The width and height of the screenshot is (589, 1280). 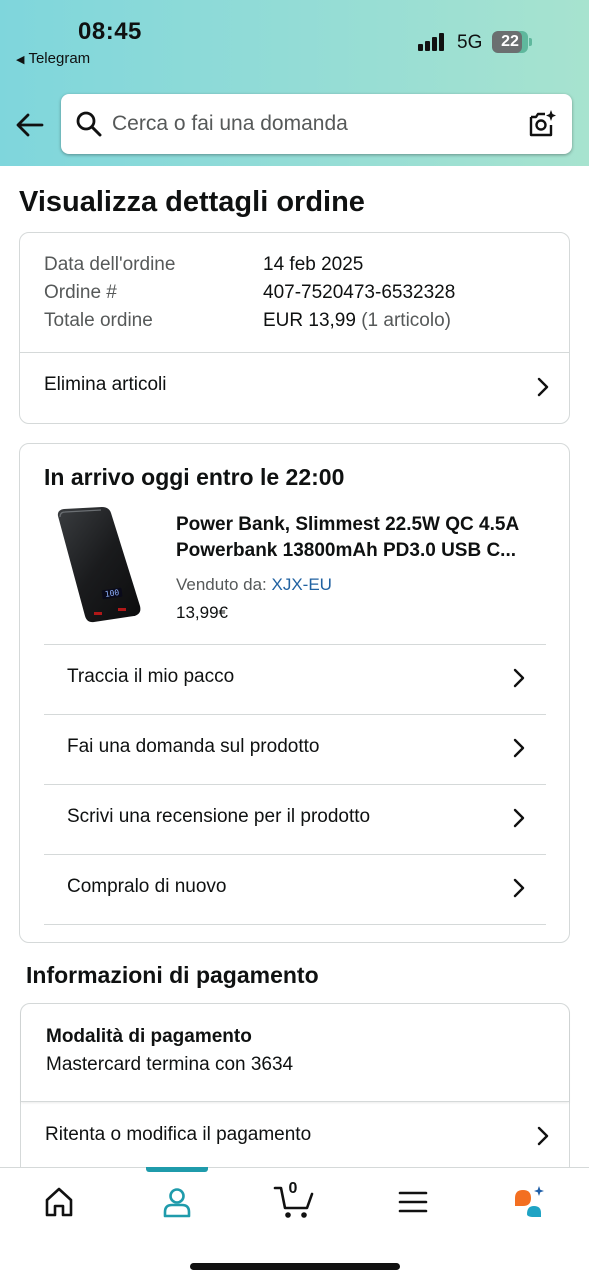 I want to click on order-total-label: Totale ordine, so click(x=98, y=320).